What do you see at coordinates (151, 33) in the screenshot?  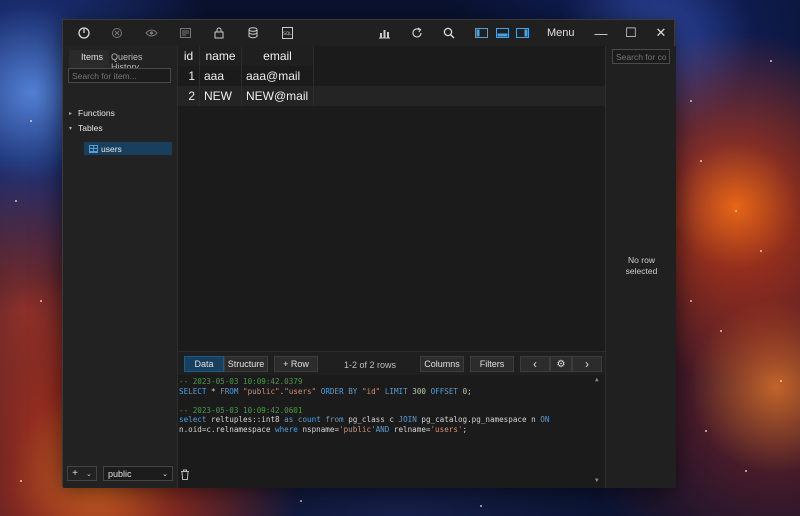 I see `preview-icon` at bounding box center [151, 33].